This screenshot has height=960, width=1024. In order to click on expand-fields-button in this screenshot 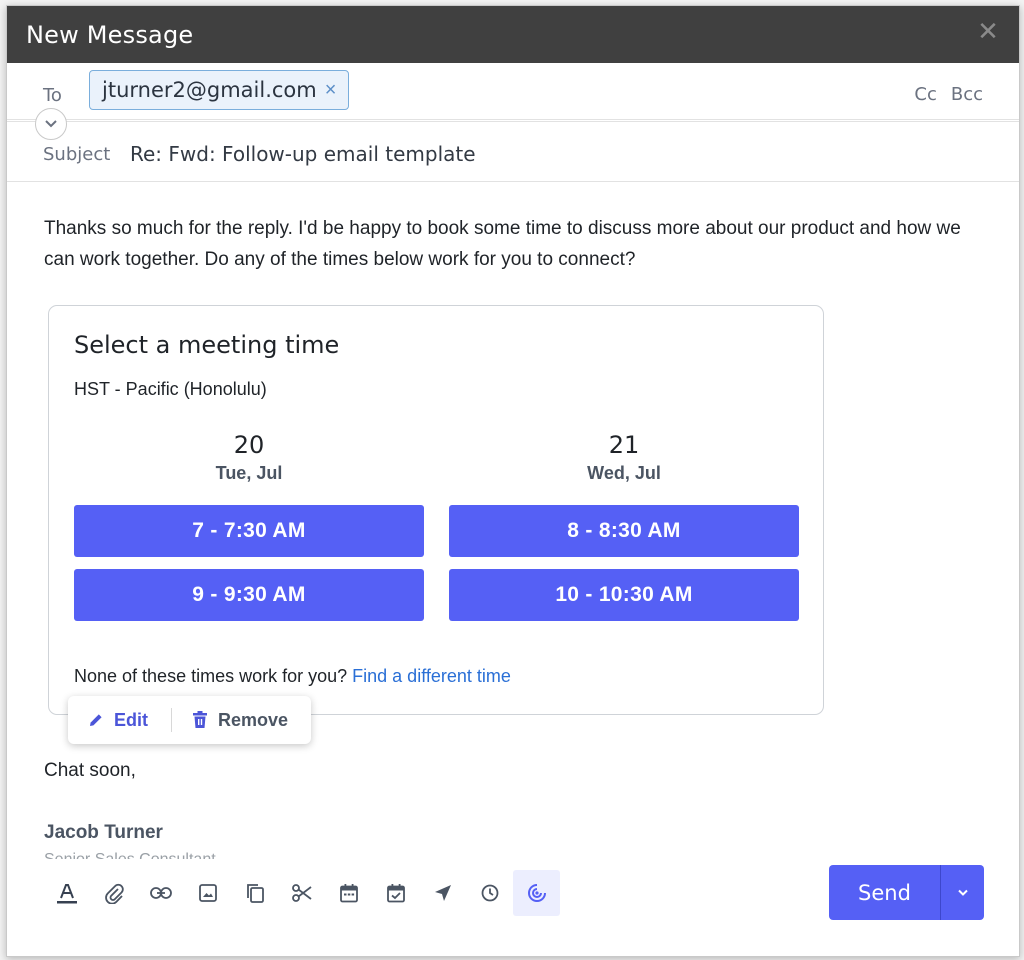, I will do `click(51, 124)`.